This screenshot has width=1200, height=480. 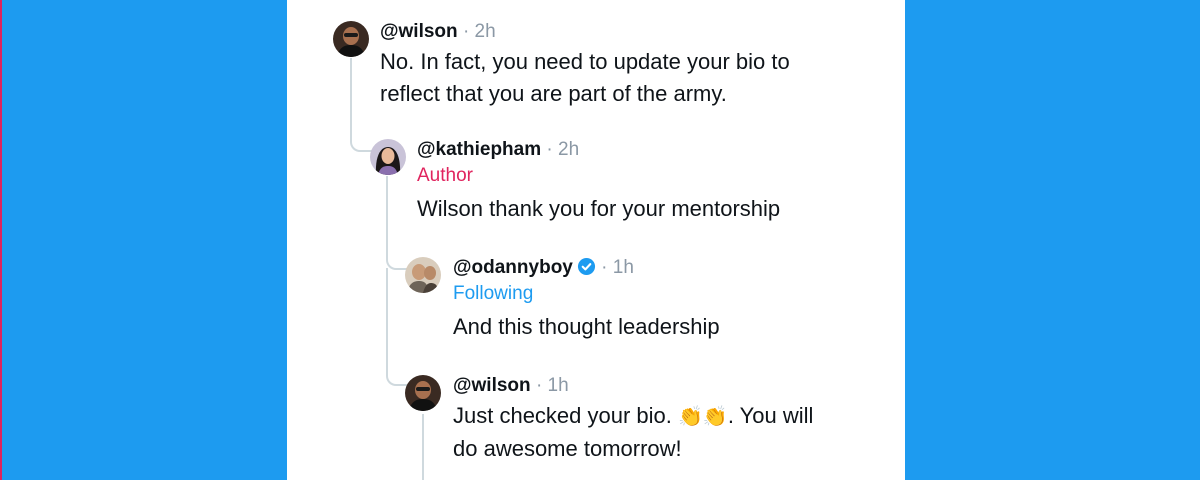 I want to click on following-badge: Following, so click(x=493, y=293).